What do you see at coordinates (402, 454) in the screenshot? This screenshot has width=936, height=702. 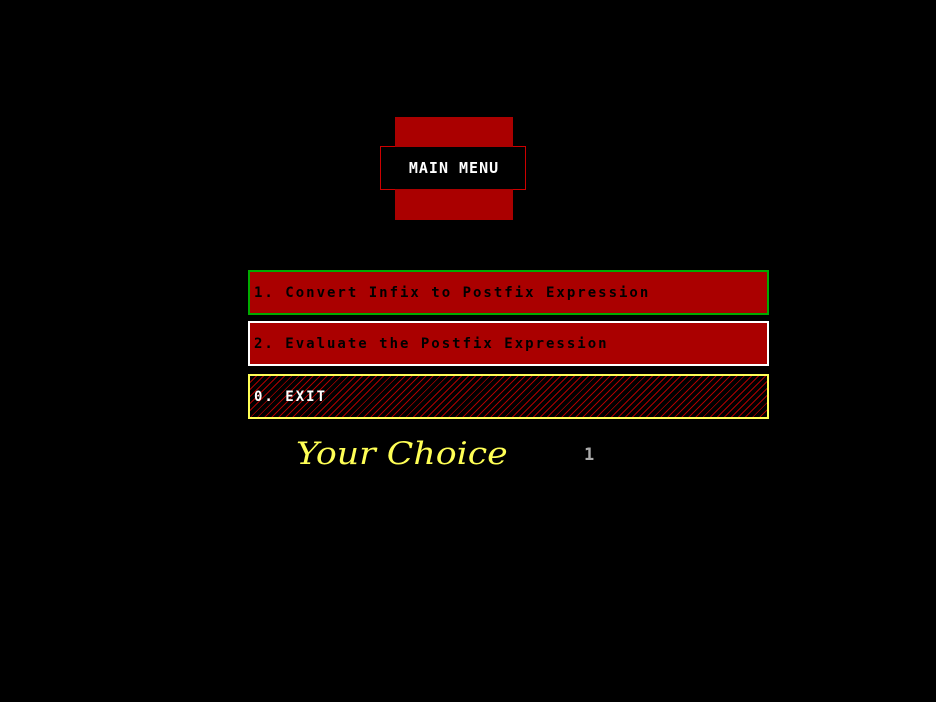 I see `choice-prompt-label: Your Choice` at bounding box center [402, 454].